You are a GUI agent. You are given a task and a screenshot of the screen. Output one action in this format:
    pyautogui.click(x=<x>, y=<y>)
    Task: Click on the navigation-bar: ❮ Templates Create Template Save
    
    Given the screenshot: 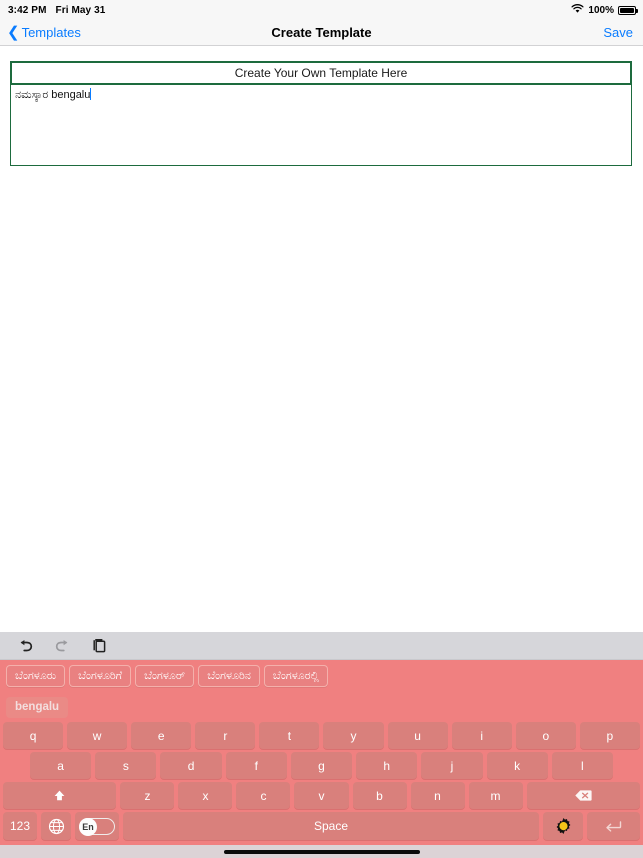 What is the action you would take?
    pyautogui.click(x=321, y=33)
    